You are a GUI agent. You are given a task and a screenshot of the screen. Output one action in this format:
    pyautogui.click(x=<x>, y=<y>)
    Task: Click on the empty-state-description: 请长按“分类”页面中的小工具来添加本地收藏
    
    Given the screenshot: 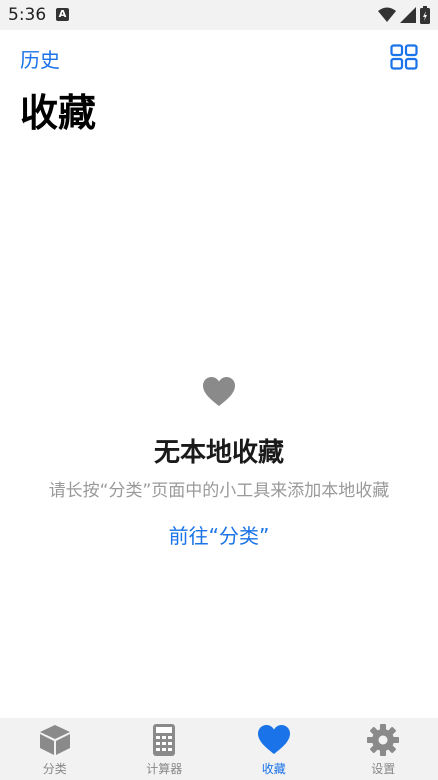 What is the action you would take?
    pyautogui.click(x=219, y=491)
    